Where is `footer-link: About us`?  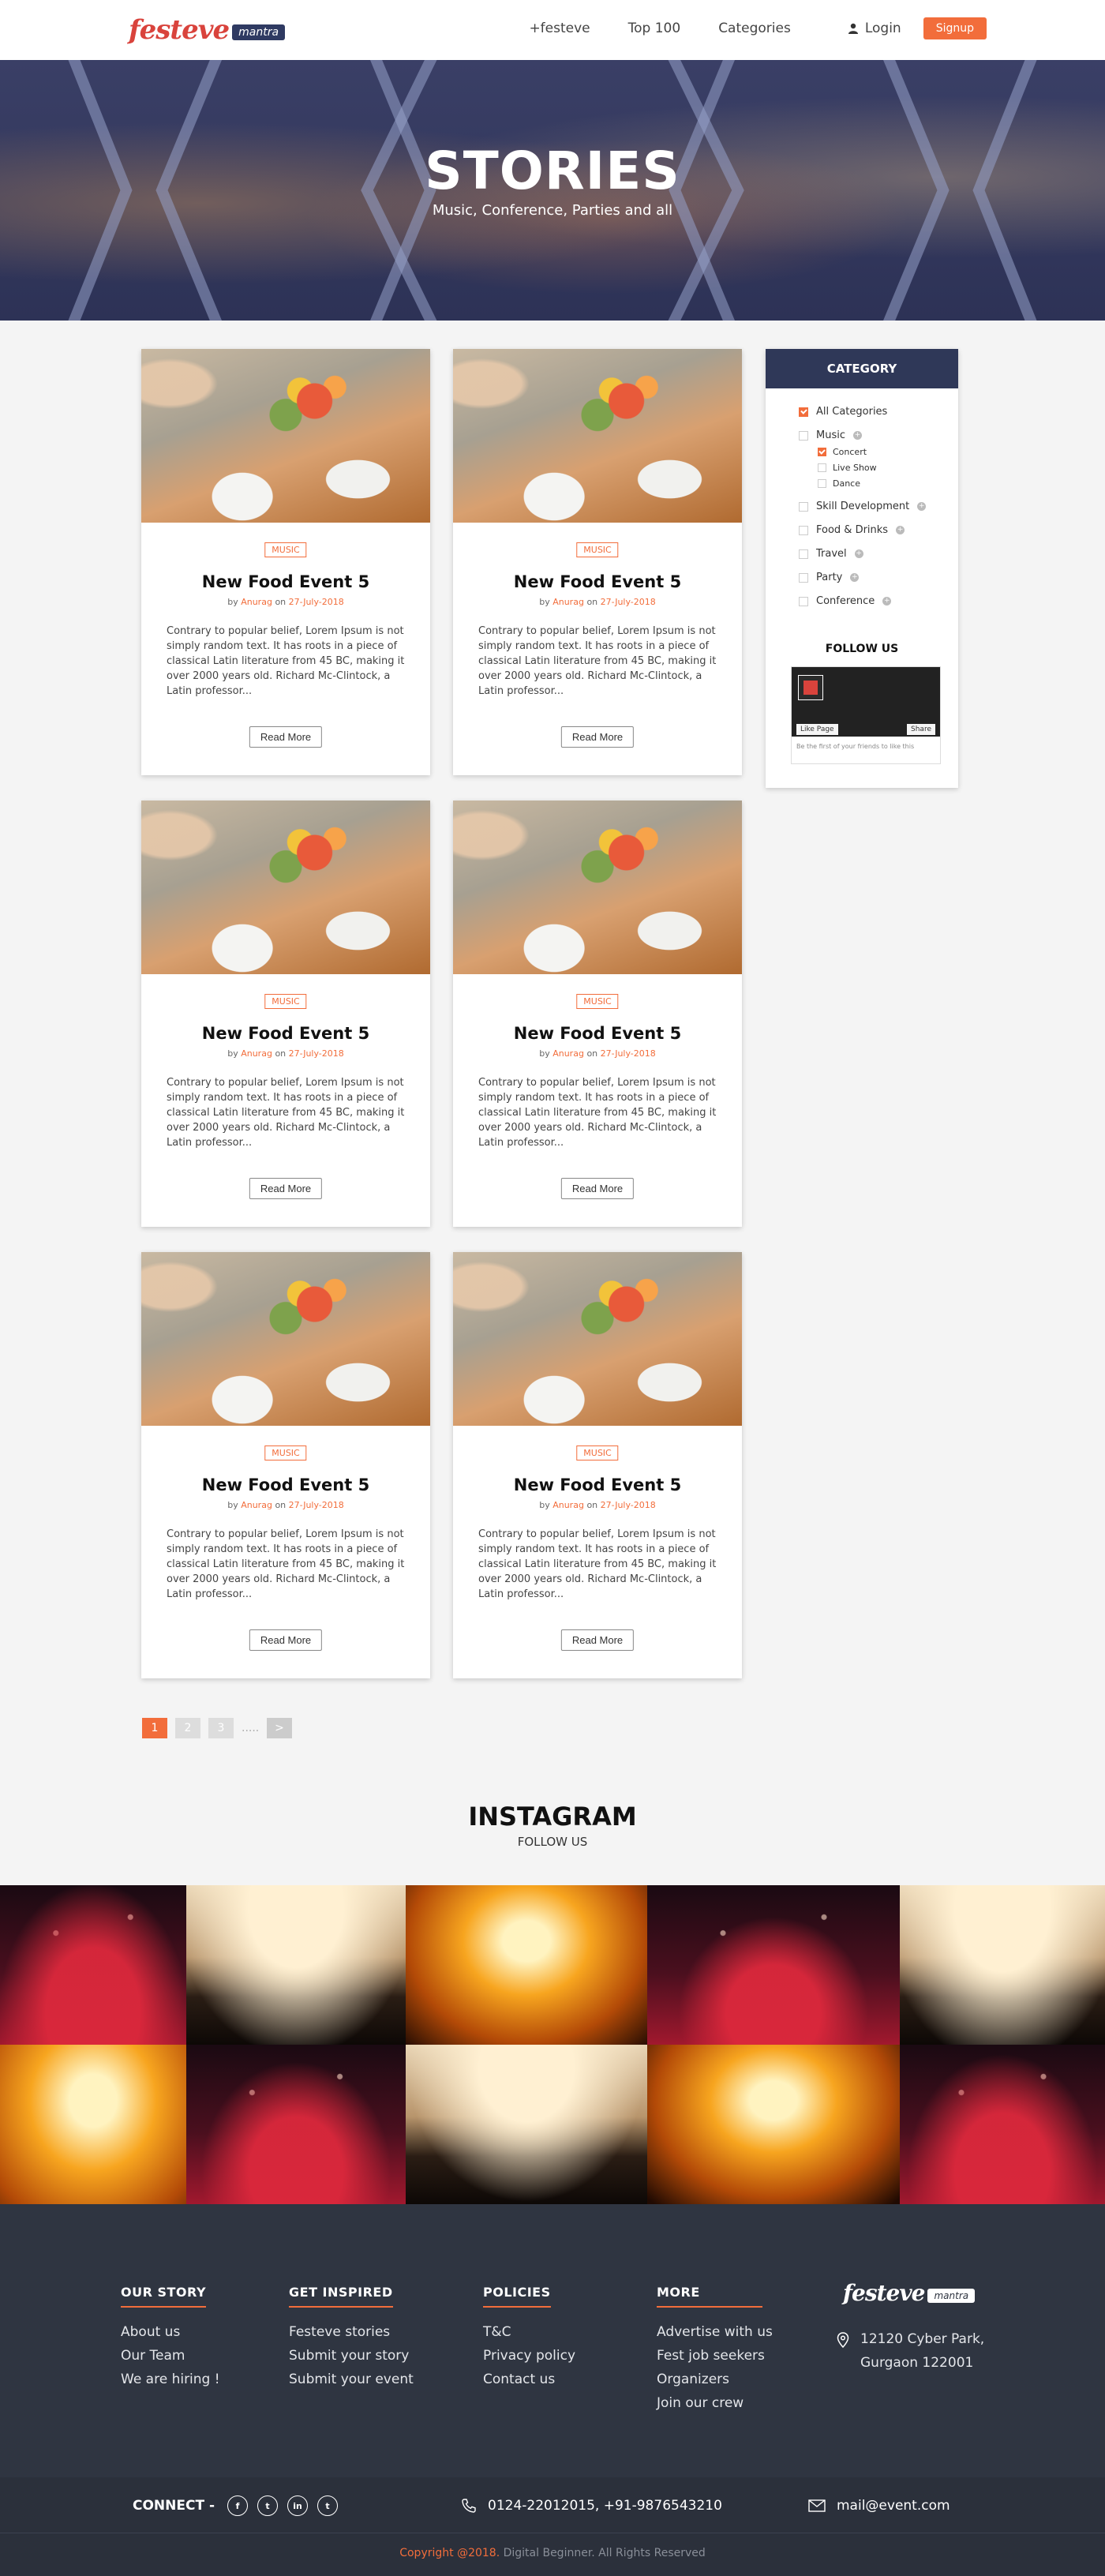
footer-link: About us is located at coordinates (170, 2332).